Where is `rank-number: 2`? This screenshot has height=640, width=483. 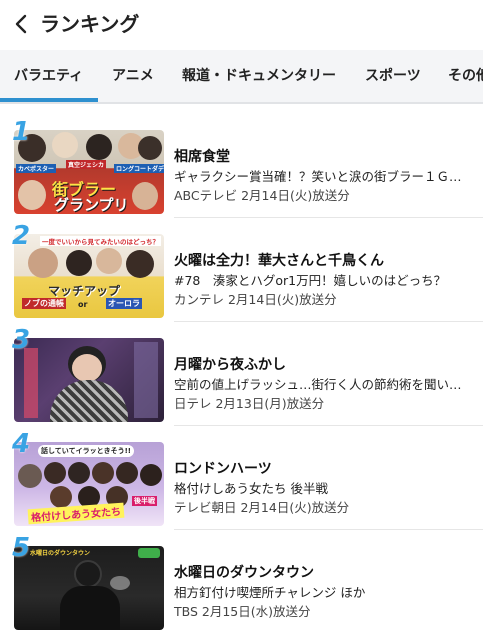 rank-number: 2 is located at coordinates (21, 236).